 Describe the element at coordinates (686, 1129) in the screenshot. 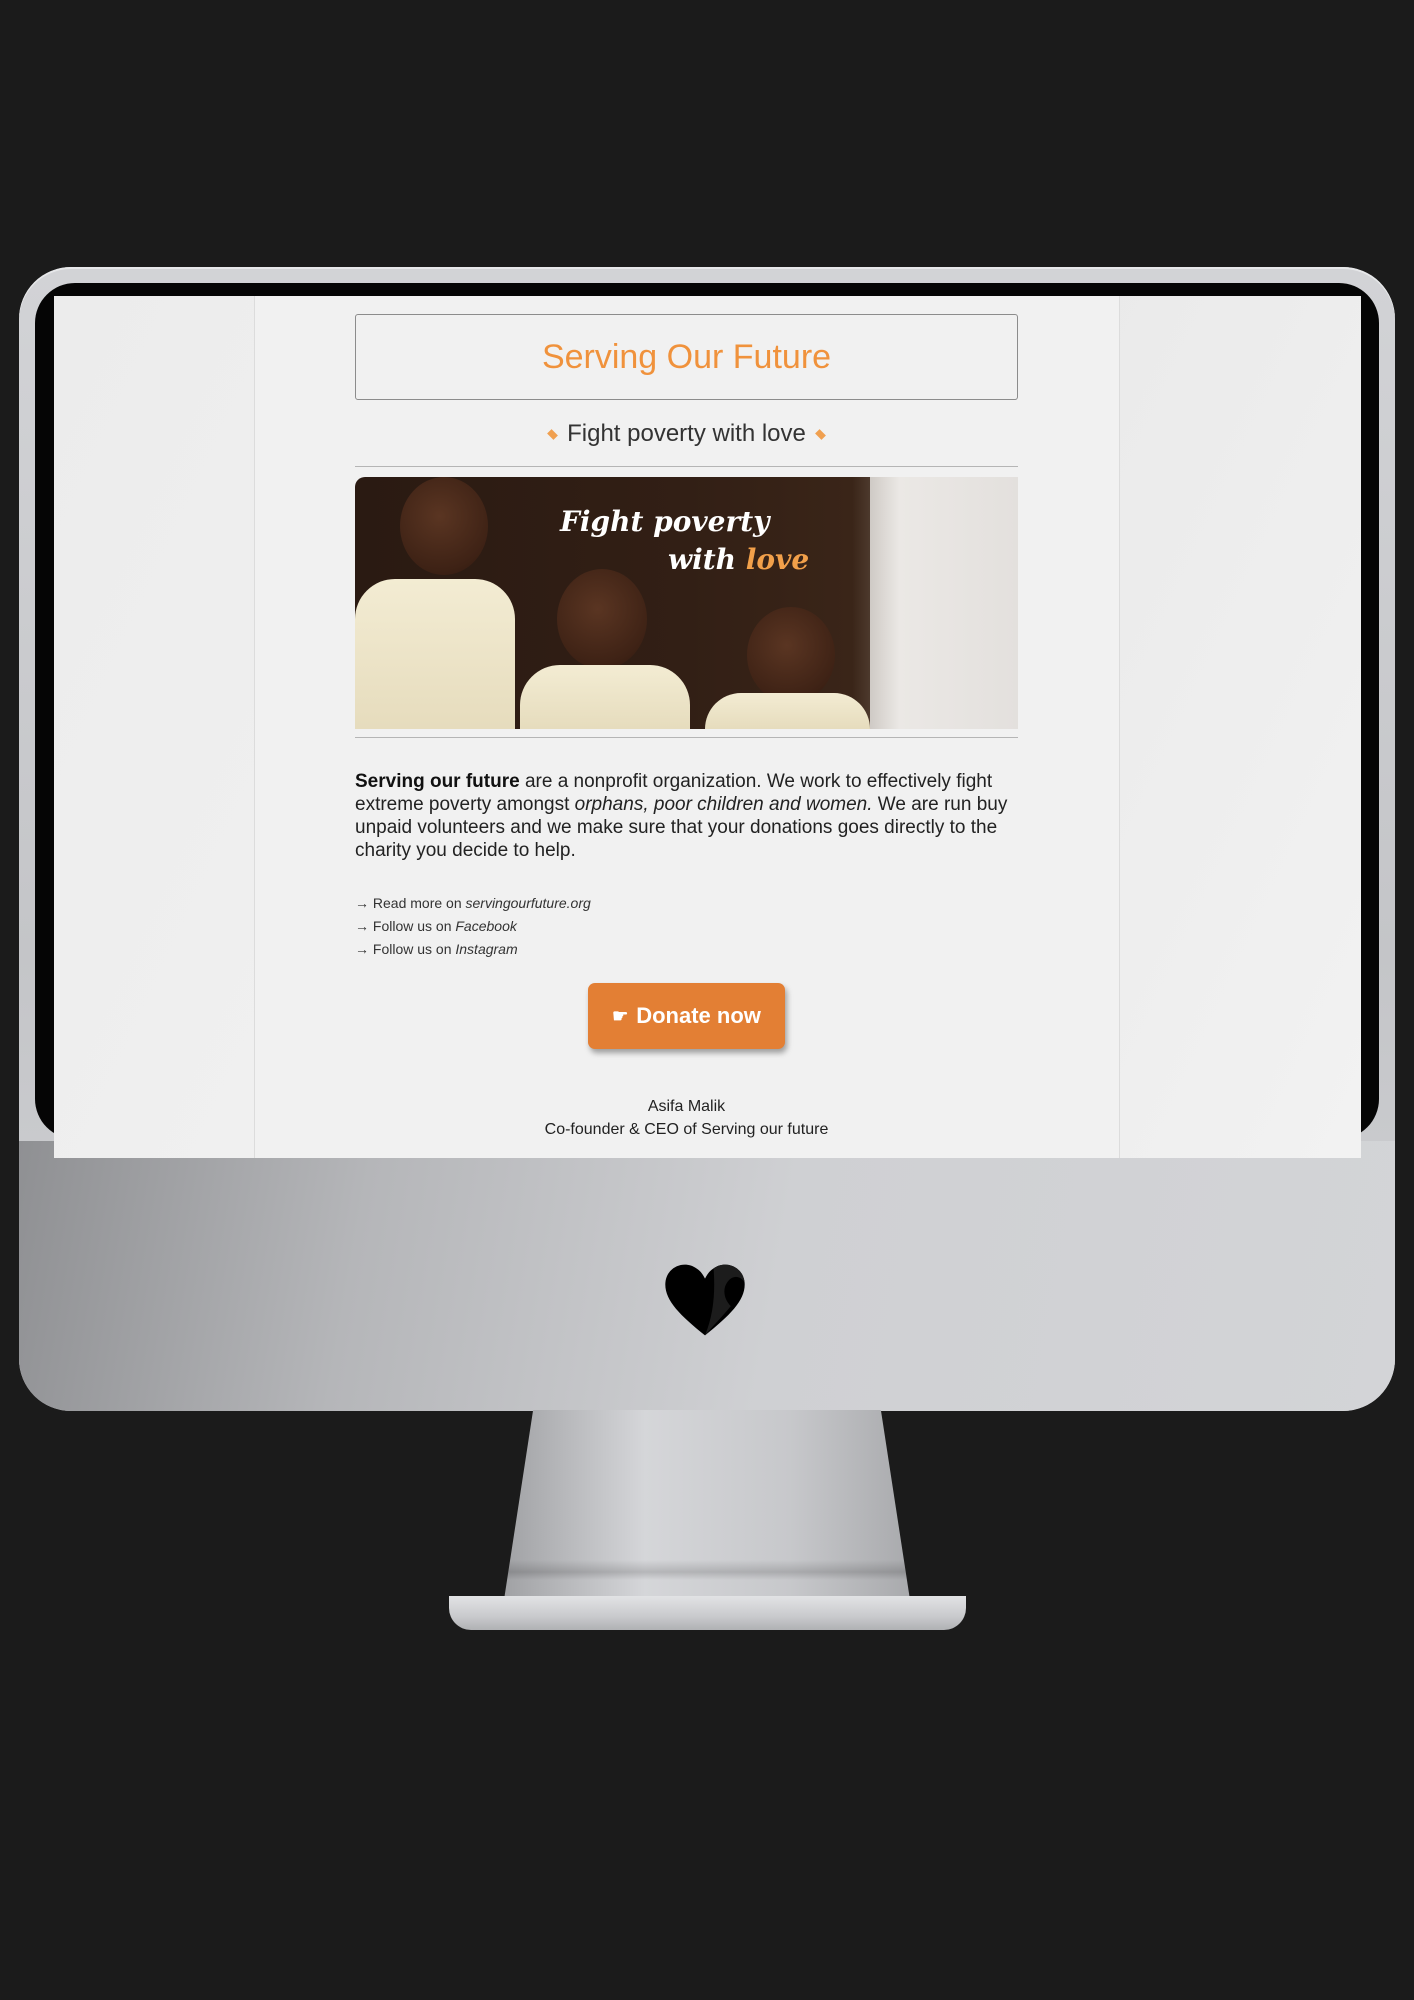

I see `signature-role: Co-founder & CEO of Serving our future` at that location.